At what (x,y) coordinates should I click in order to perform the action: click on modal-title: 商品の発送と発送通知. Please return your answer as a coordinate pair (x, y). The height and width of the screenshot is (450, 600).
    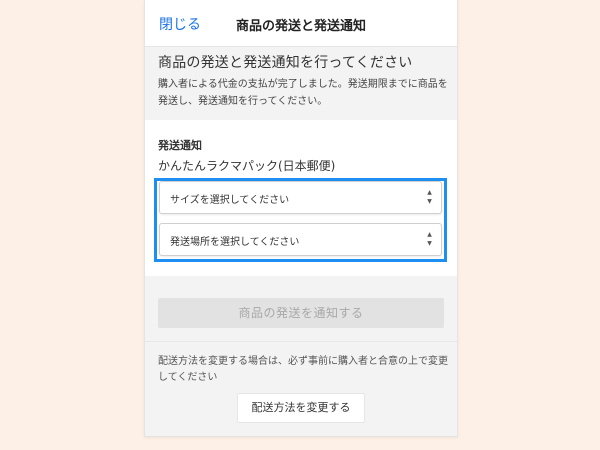
    Looking at the image, I should click on (300, 26).